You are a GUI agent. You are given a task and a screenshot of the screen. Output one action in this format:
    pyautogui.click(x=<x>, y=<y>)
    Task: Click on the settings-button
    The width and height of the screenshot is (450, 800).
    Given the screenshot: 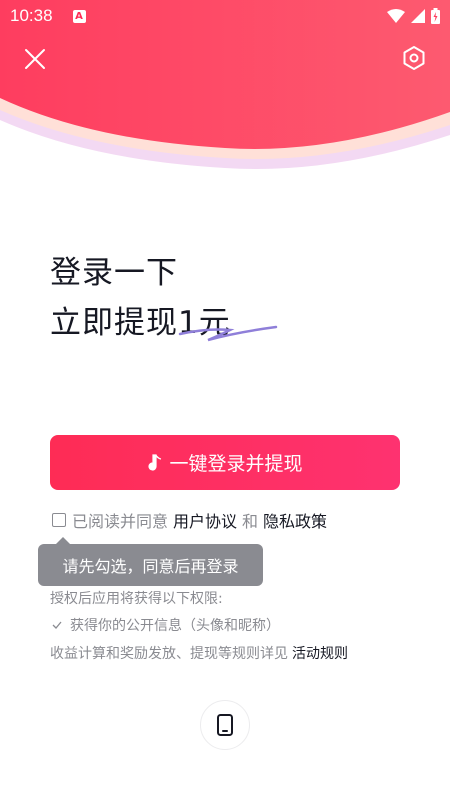 What is the action you would take?
    pyautogui.click(x=414, y=58)
    